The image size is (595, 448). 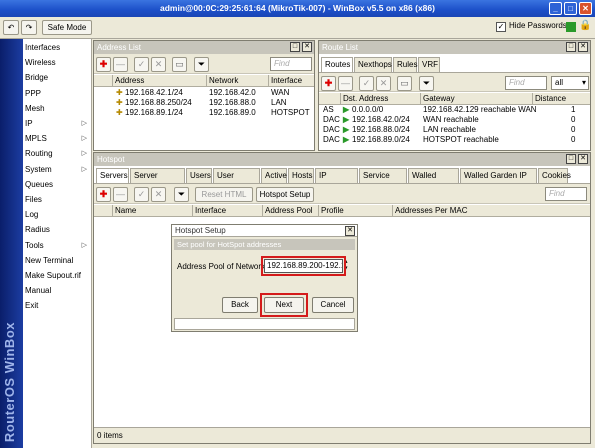 I want to click on cell-gateway: HOTSPOT reachable, so click(x=461, y=139).